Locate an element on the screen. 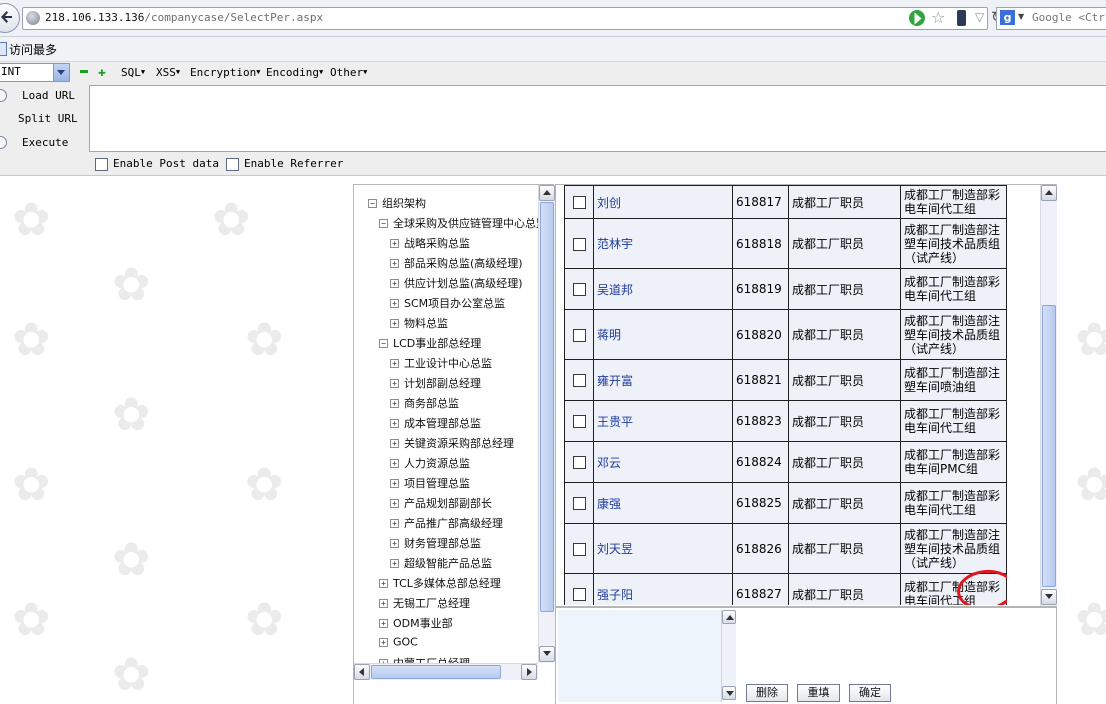 The height and width of the screenshot is (704, 1106). mobile-icon is located at coordinates (961, 18).